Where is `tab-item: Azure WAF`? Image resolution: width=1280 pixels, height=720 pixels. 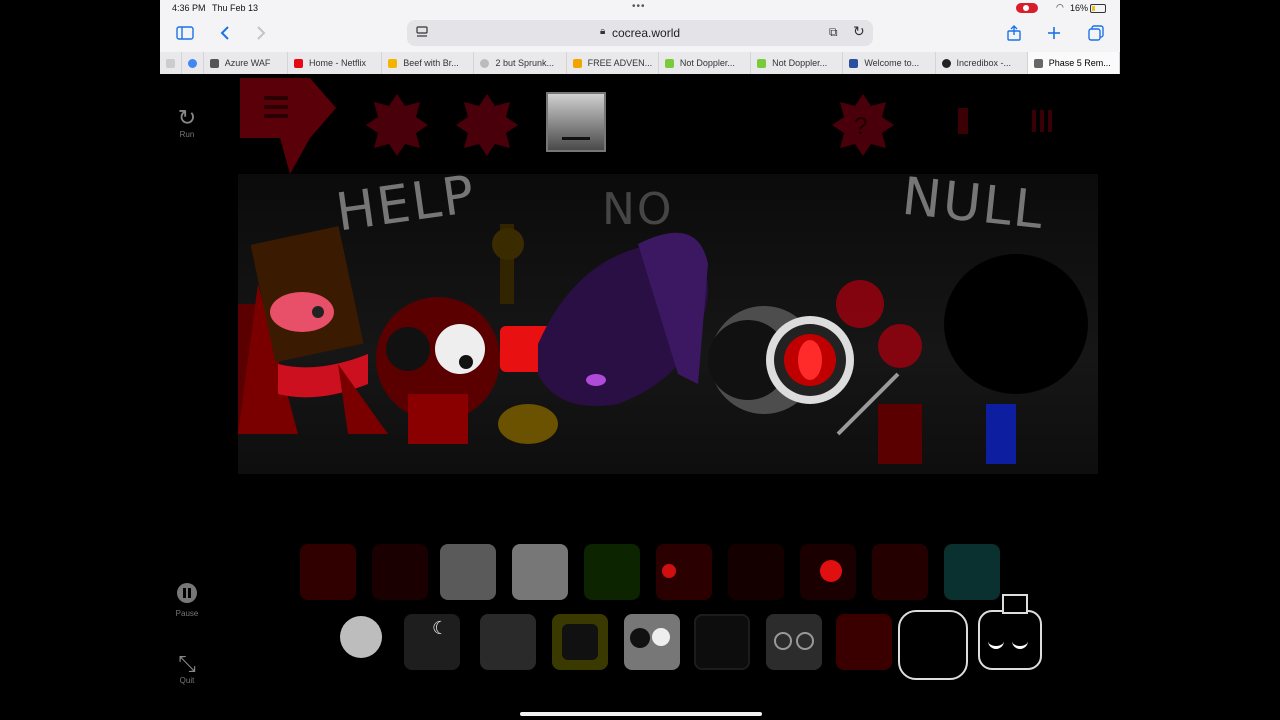
tab-item: Azure WAF is located at coordinates (246, 63).